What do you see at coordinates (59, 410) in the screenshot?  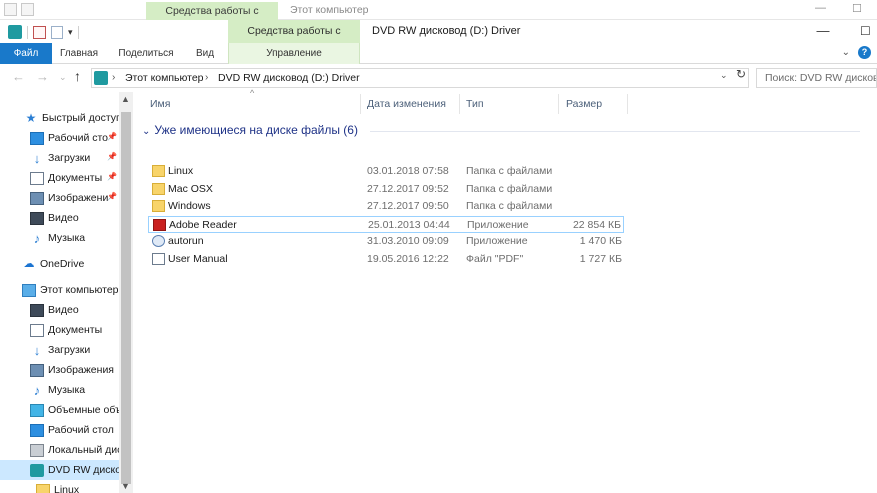 I see `nav-item: Объемные объ` at bounding box center [59, 410].